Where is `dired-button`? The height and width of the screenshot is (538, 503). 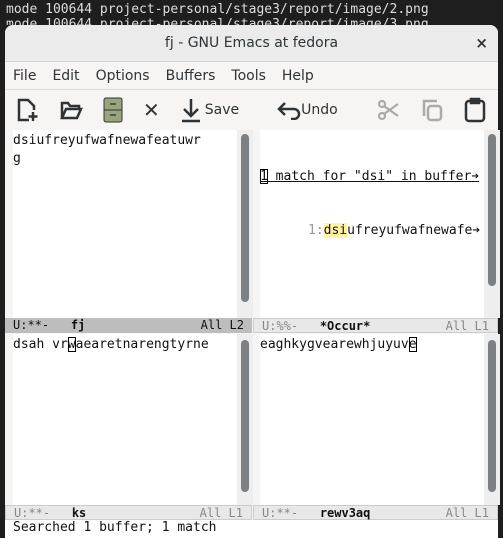 dired-button is located at coordinates (113, 110).